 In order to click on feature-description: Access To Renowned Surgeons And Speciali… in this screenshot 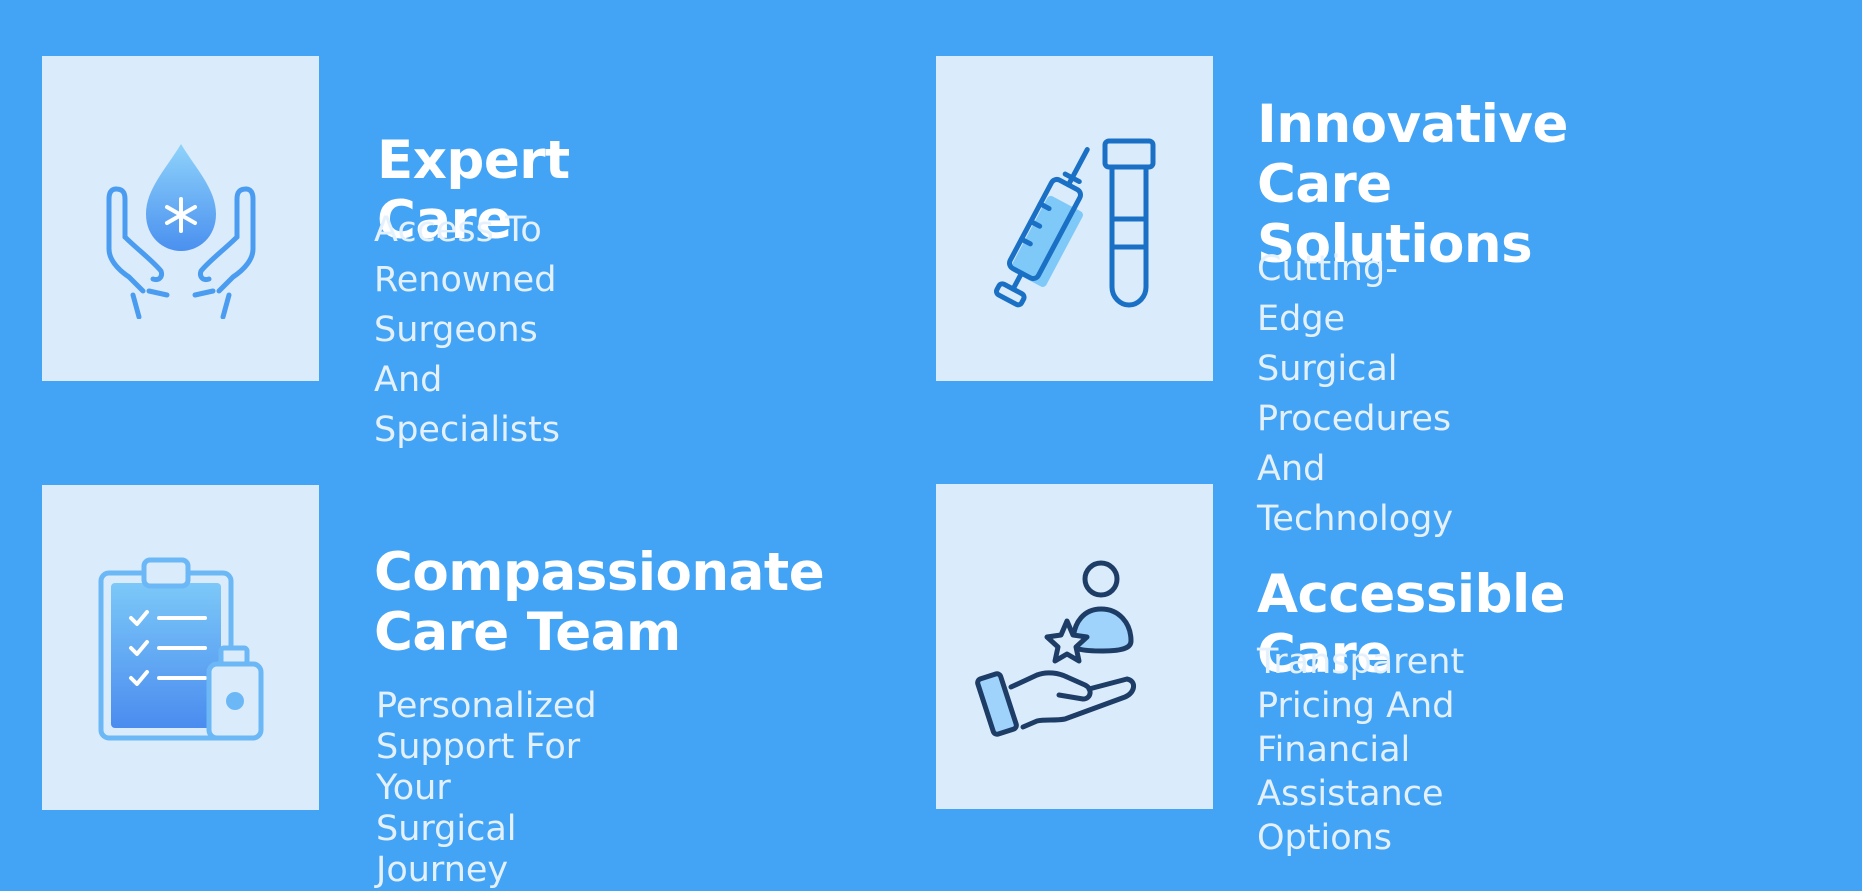, I will do `click(467, 330)`.